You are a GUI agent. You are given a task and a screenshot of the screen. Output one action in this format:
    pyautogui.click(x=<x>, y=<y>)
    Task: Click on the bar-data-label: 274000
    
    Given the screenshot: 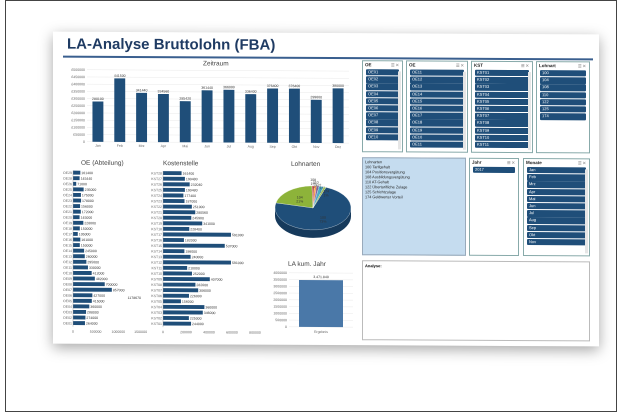 What is the action you would take?
    pyautogui.click(x=92, y=318)
    